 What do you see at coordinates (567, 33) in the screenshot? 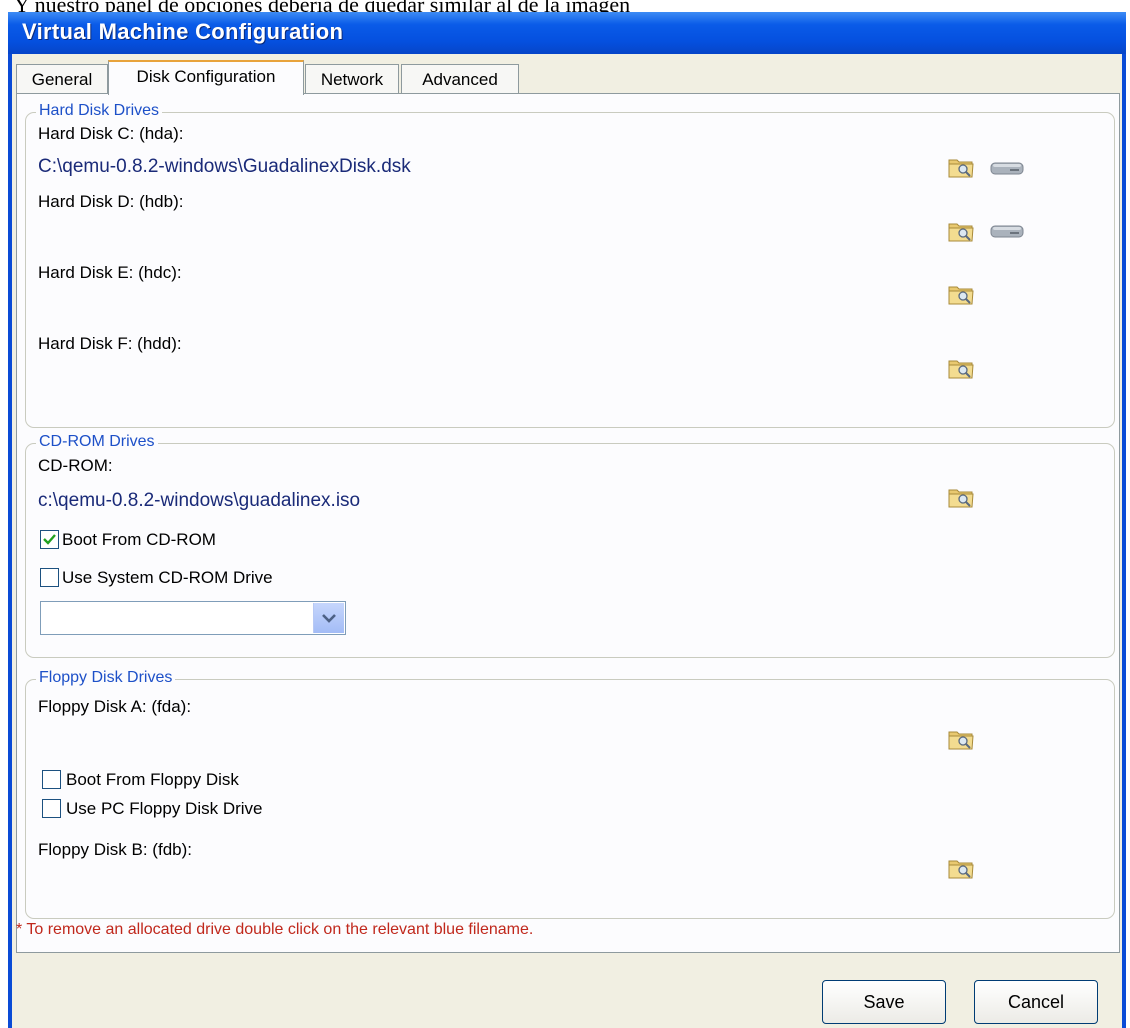
I see `title-bar: Virtual Machine Configuration` at bounding box center [567, 33].